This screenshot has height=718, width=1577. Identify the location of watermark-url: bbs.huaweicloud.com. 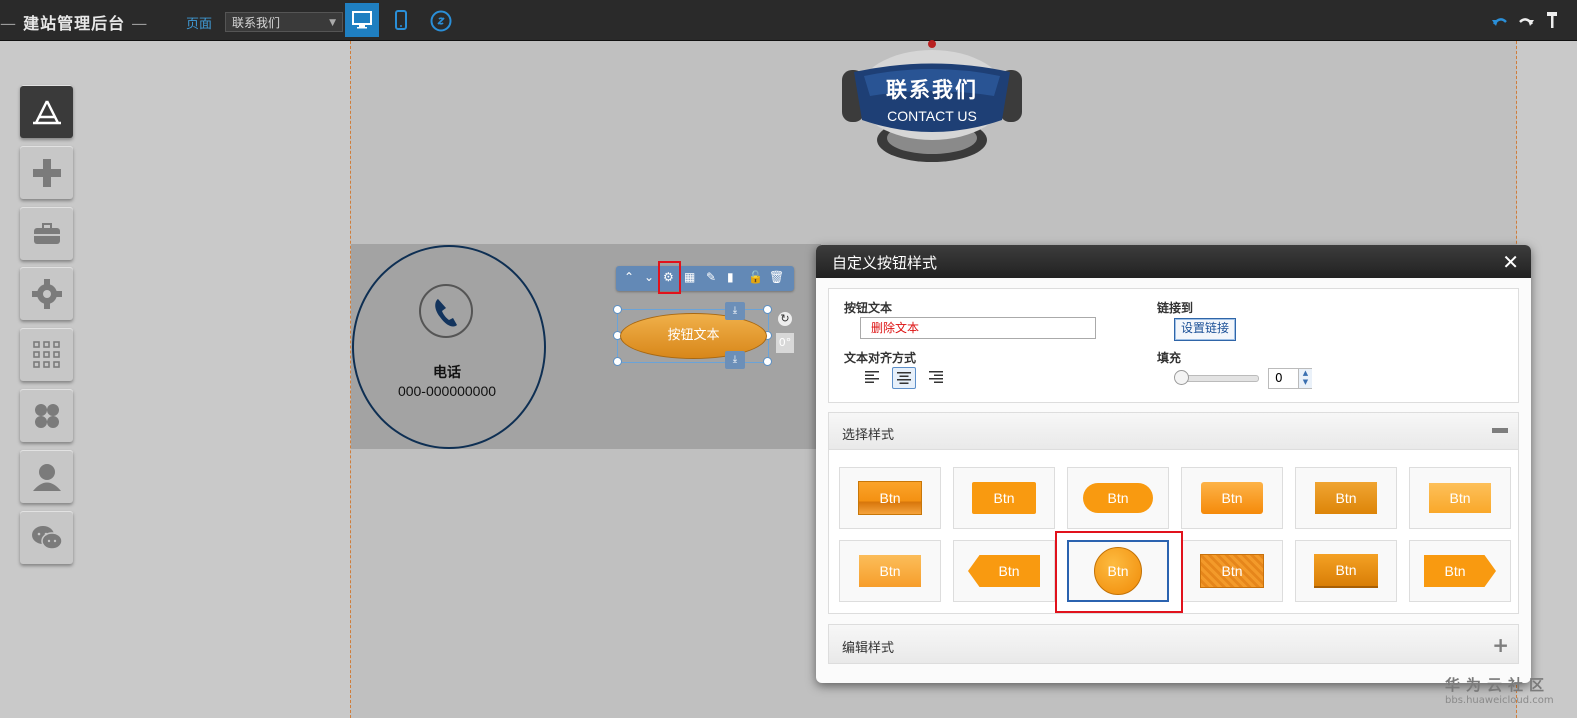
(1499, 700).